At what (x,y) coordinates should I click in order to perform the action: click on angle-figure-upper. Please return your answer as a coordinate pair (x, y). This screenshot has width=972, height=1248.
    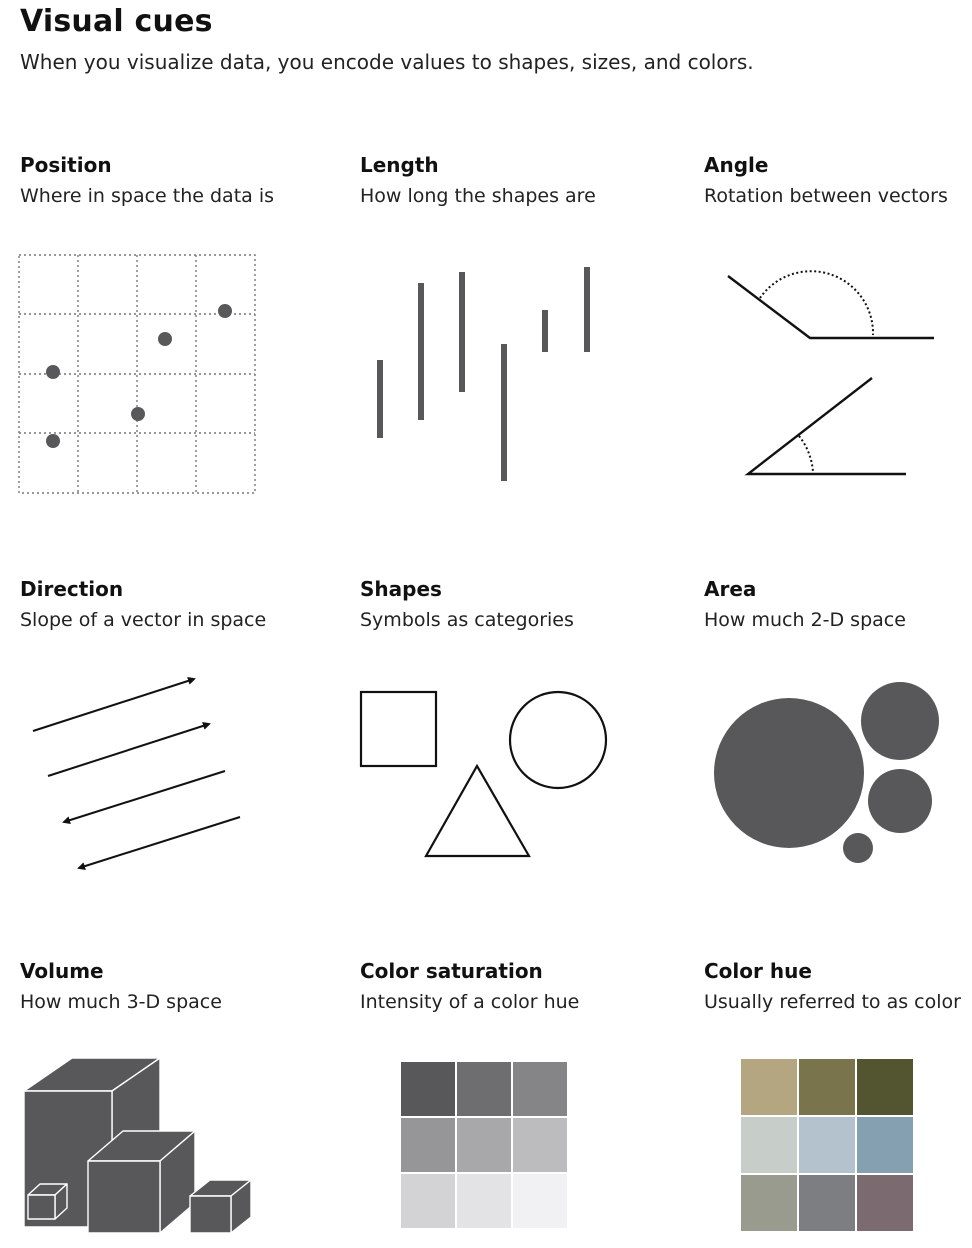
    Looking at the image, I should click on (830, 305).